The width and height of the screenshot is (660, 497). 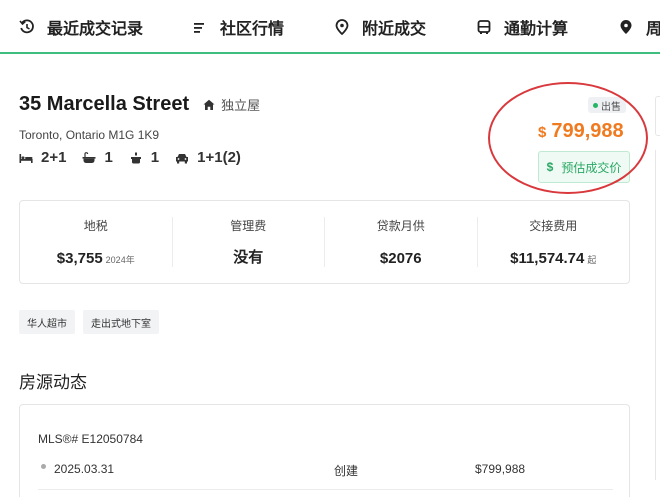 What do you see at coordinates (655, 315) in the screenshot?
I see `side-divider` at bounding box center [655, 315].